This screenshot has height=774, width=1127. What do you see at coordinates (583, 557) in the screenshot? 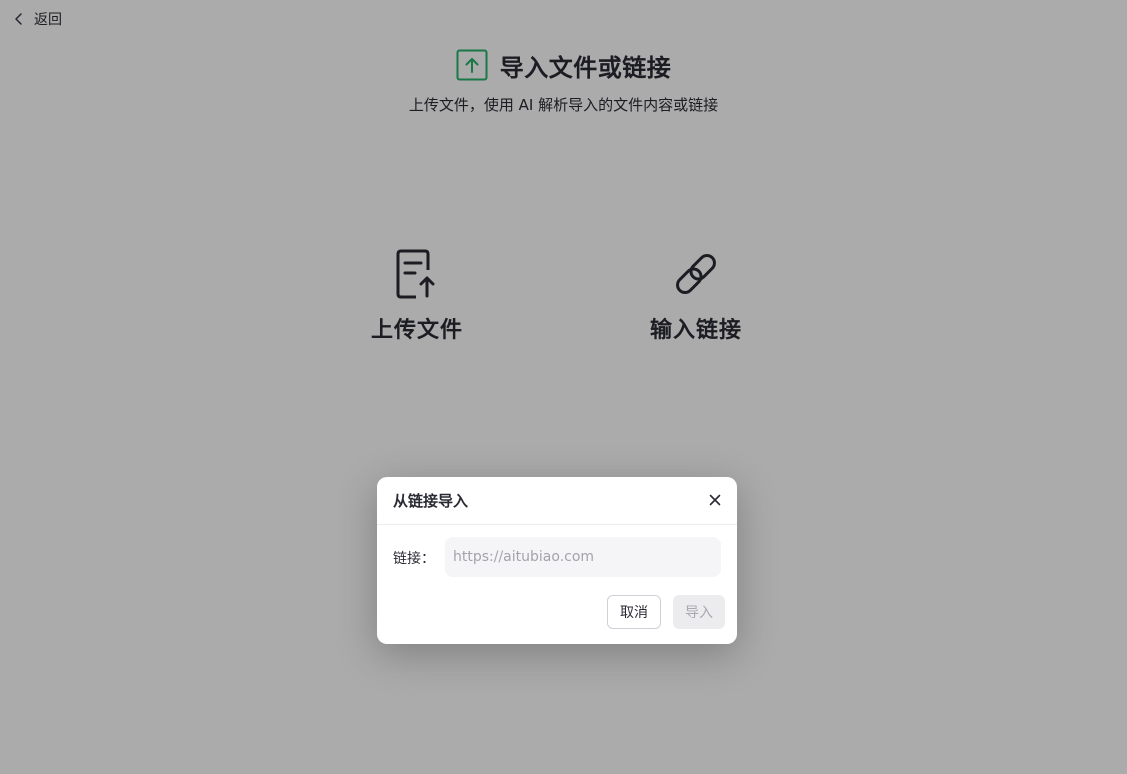
I see `link-input` at bounding box center [583, 557].